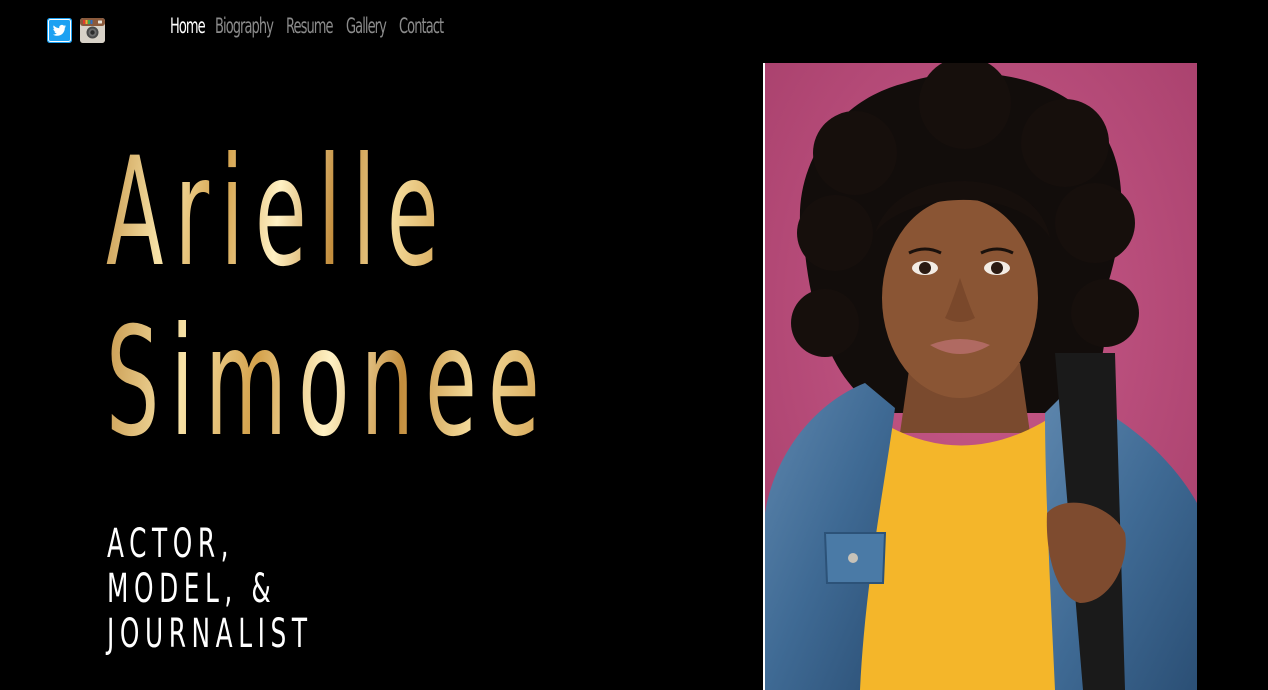  I want to click on nav-item-gallery: Gallery, so click(366, 26).